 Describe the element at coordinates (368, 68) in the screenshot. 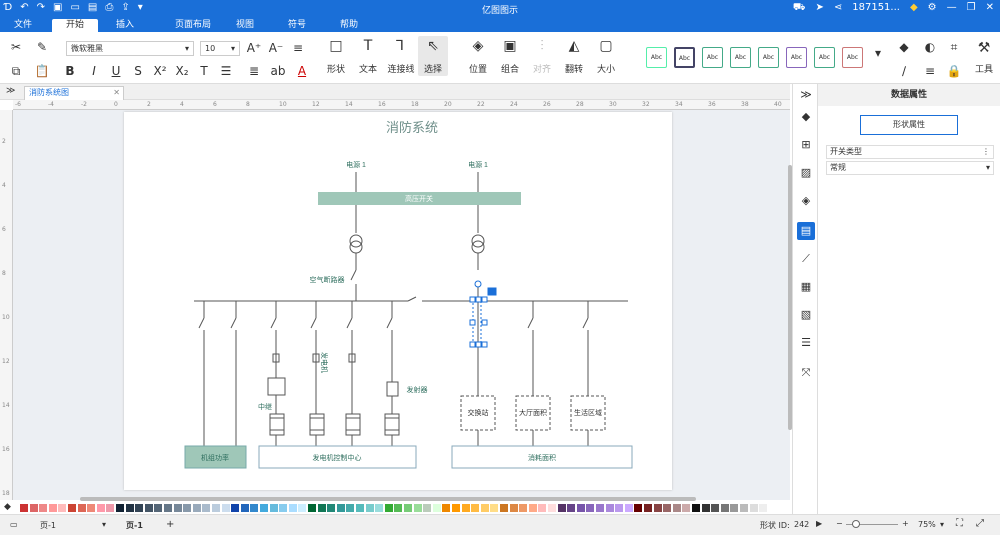

I see `text-label: 文本` at that location.